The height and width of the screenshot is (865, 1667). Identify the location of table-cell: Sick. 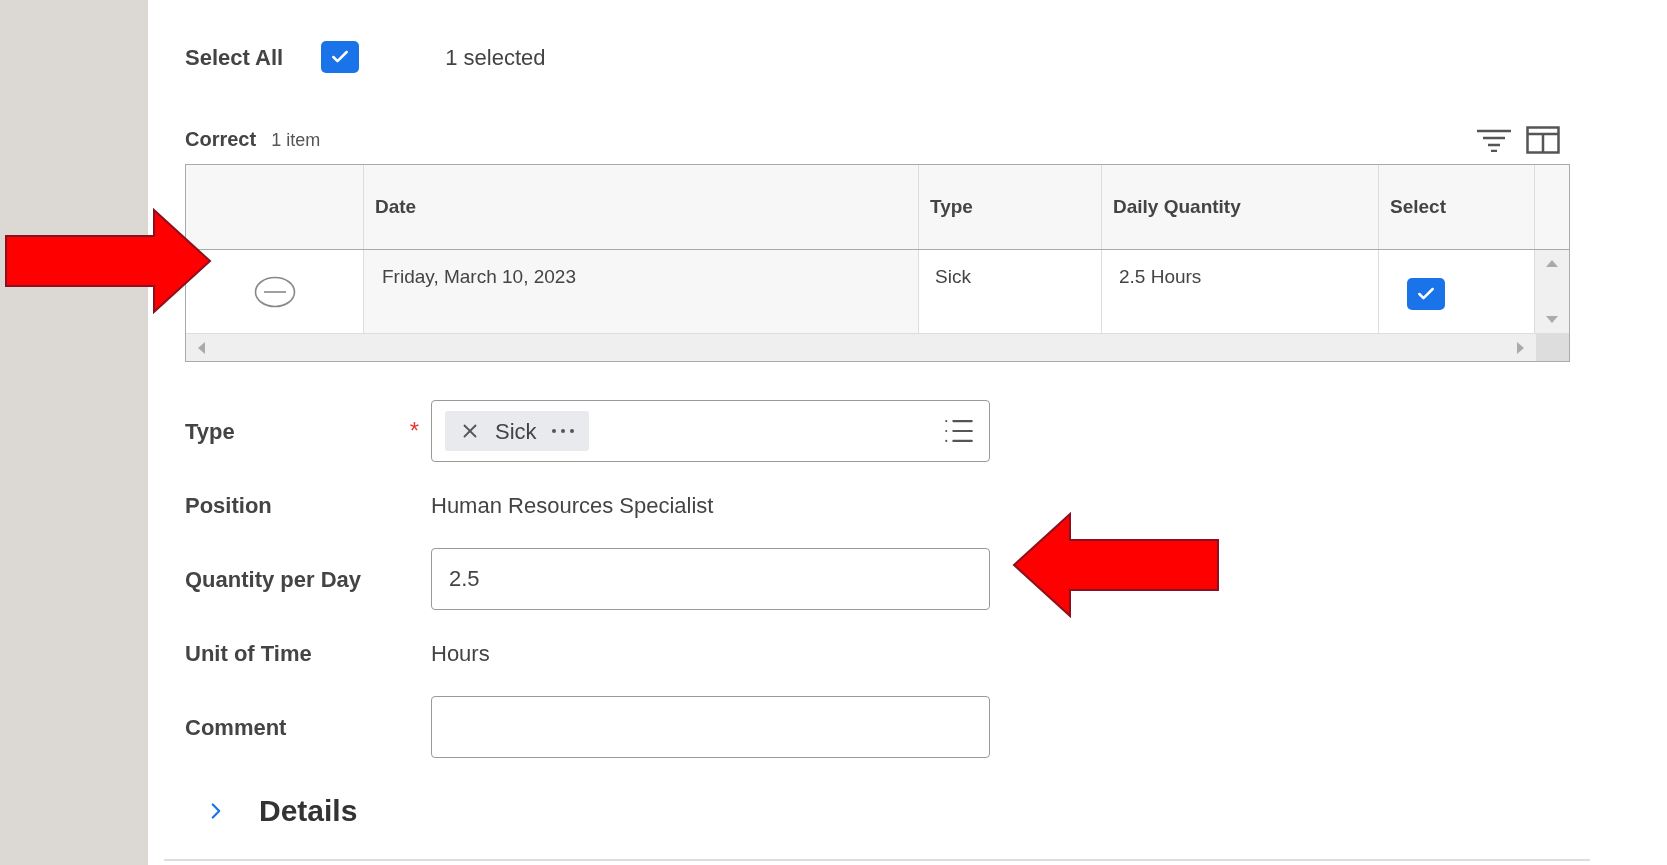
(953, 276).